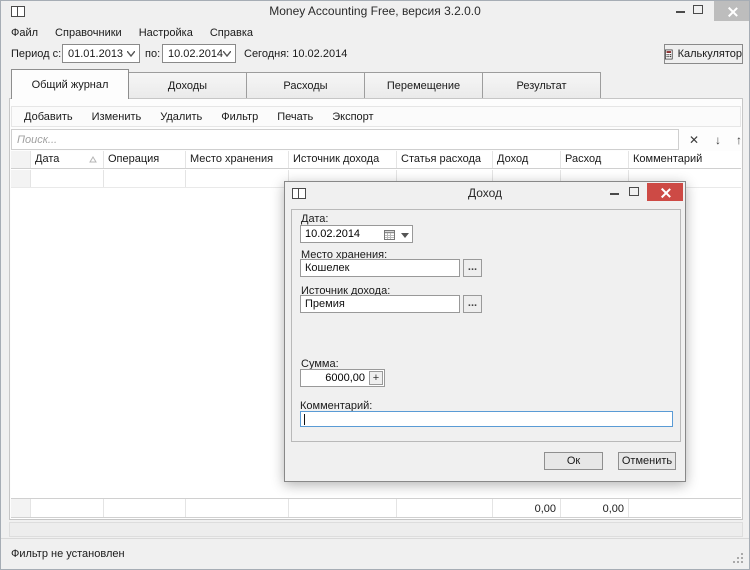 Image resolution: width=750 pixels, height=570 pixels. I want to click on text-caret, so click(304, 419).